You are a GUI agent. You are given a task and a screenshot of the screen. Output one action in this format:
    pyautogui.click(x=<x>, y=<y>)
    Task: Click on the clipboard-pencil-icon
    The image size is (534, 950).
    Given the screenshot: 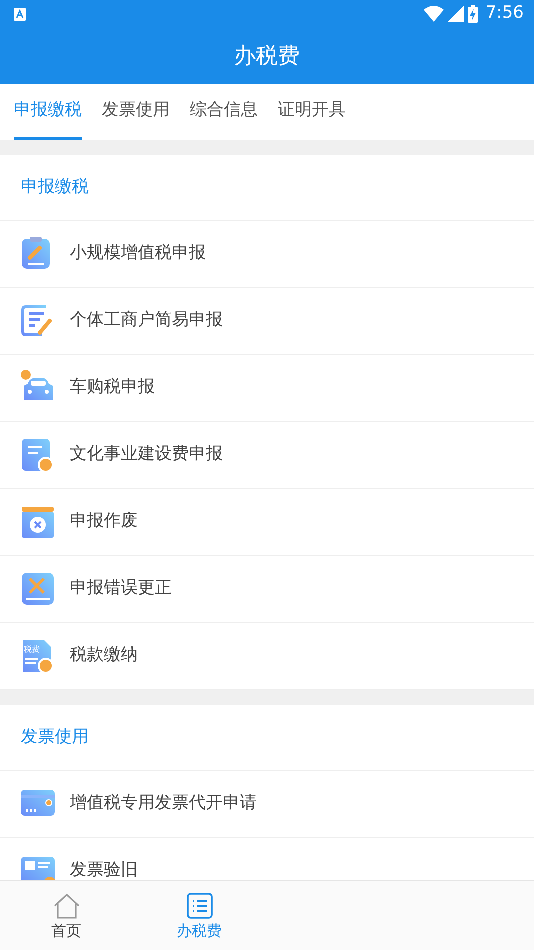 What is the action you would take?
    pyautogui.click(x=36, y=253)
    